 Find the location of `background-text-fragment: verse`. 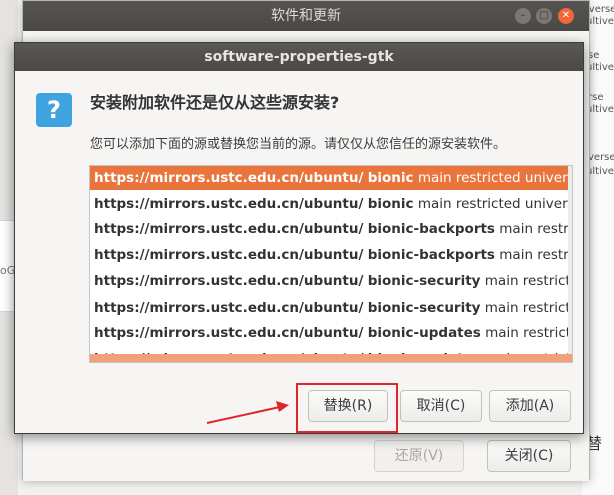

background-text-fragment: verse is located at coordinates (601, 157).